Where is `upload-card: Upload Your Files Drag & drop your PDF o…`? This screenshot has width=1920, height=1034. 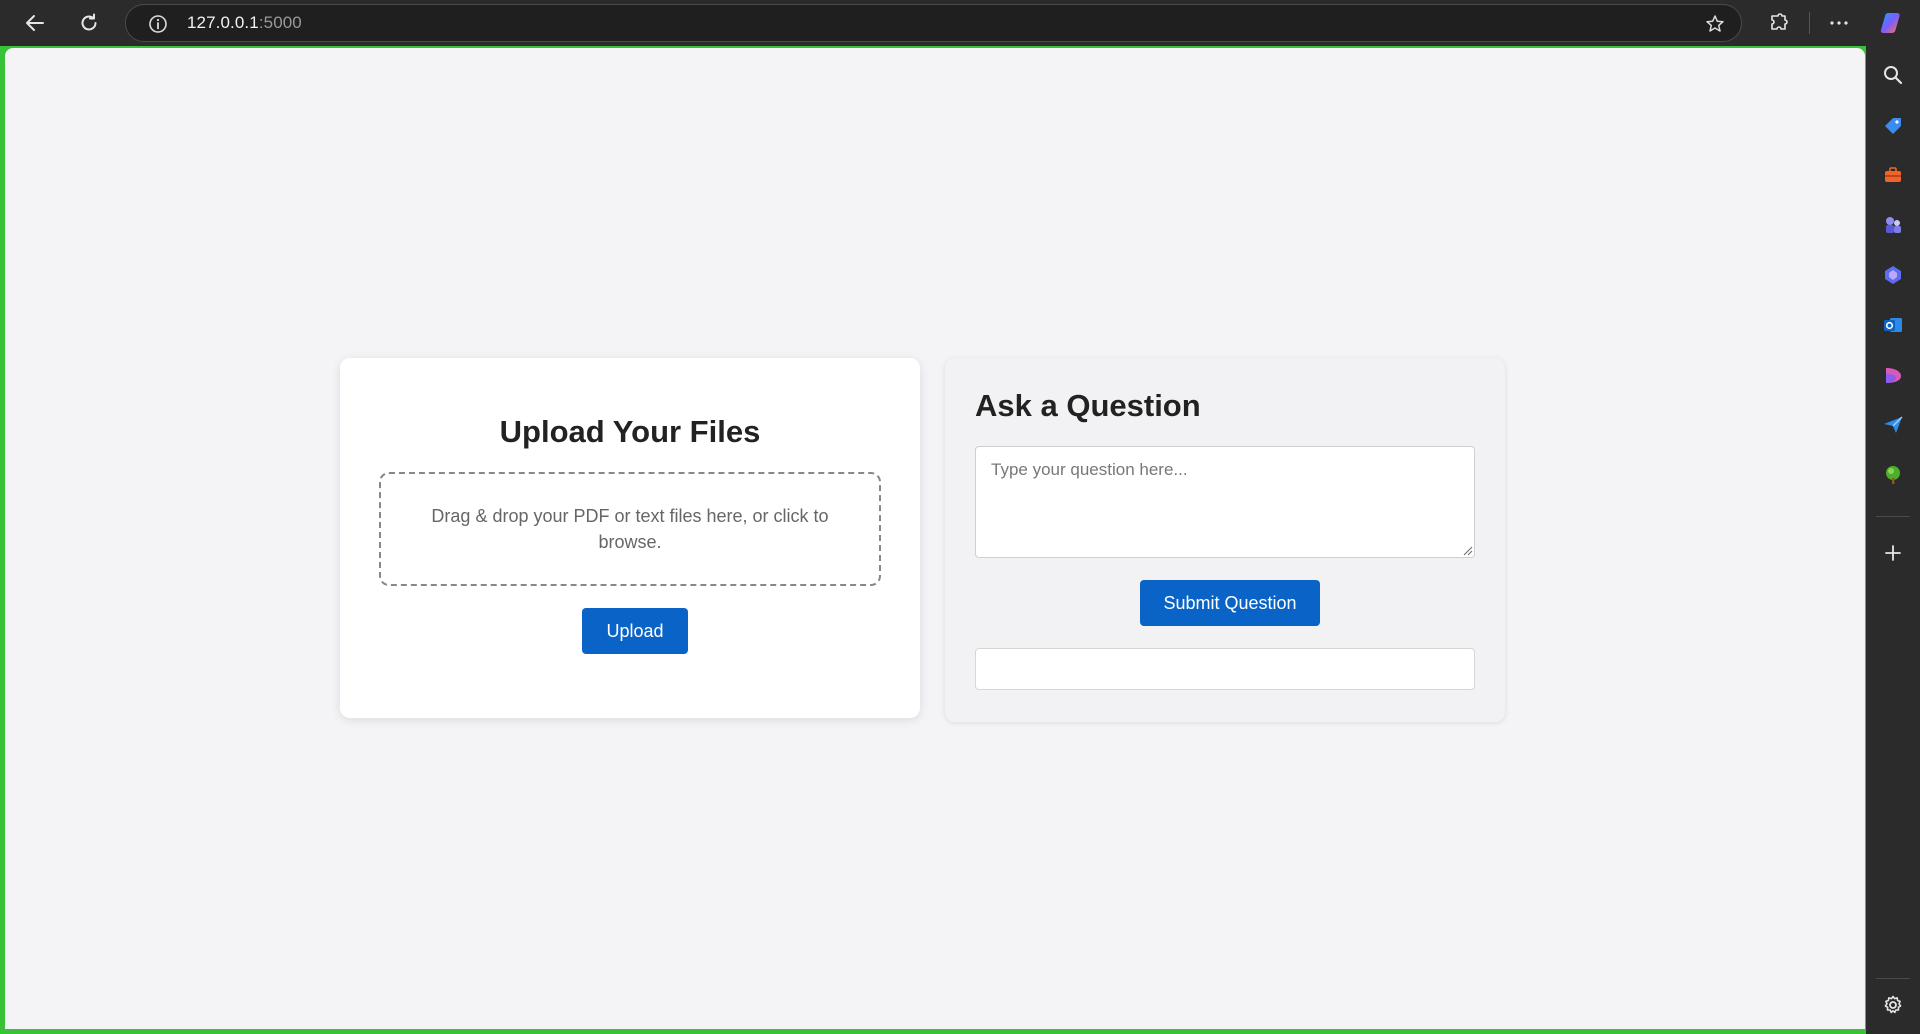 upload-card: Upload Your Files Drag & drop your PDF o… is located at coordinates (630, 538).